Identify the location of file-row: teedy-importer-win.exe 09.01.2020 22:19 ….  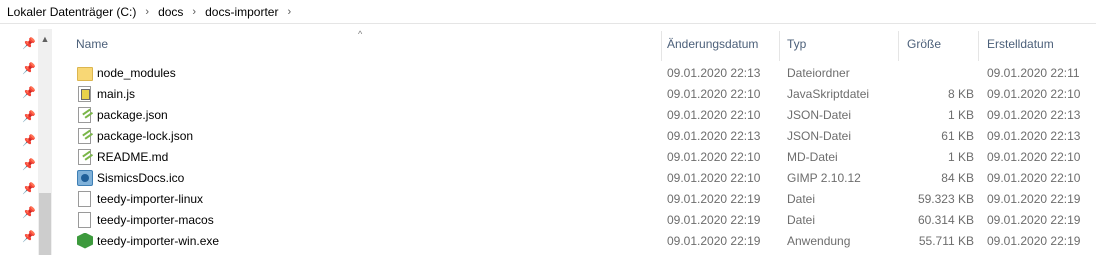
(577, 240).